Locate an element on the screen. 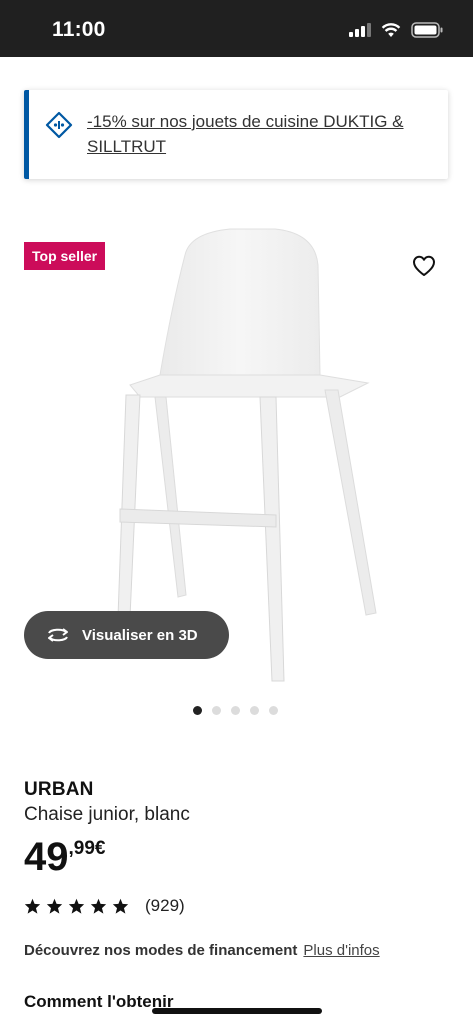 Image resolution: width=473 pixels, height=1024 pixels. rating-count: (929) is located at coordinates (165, 905).